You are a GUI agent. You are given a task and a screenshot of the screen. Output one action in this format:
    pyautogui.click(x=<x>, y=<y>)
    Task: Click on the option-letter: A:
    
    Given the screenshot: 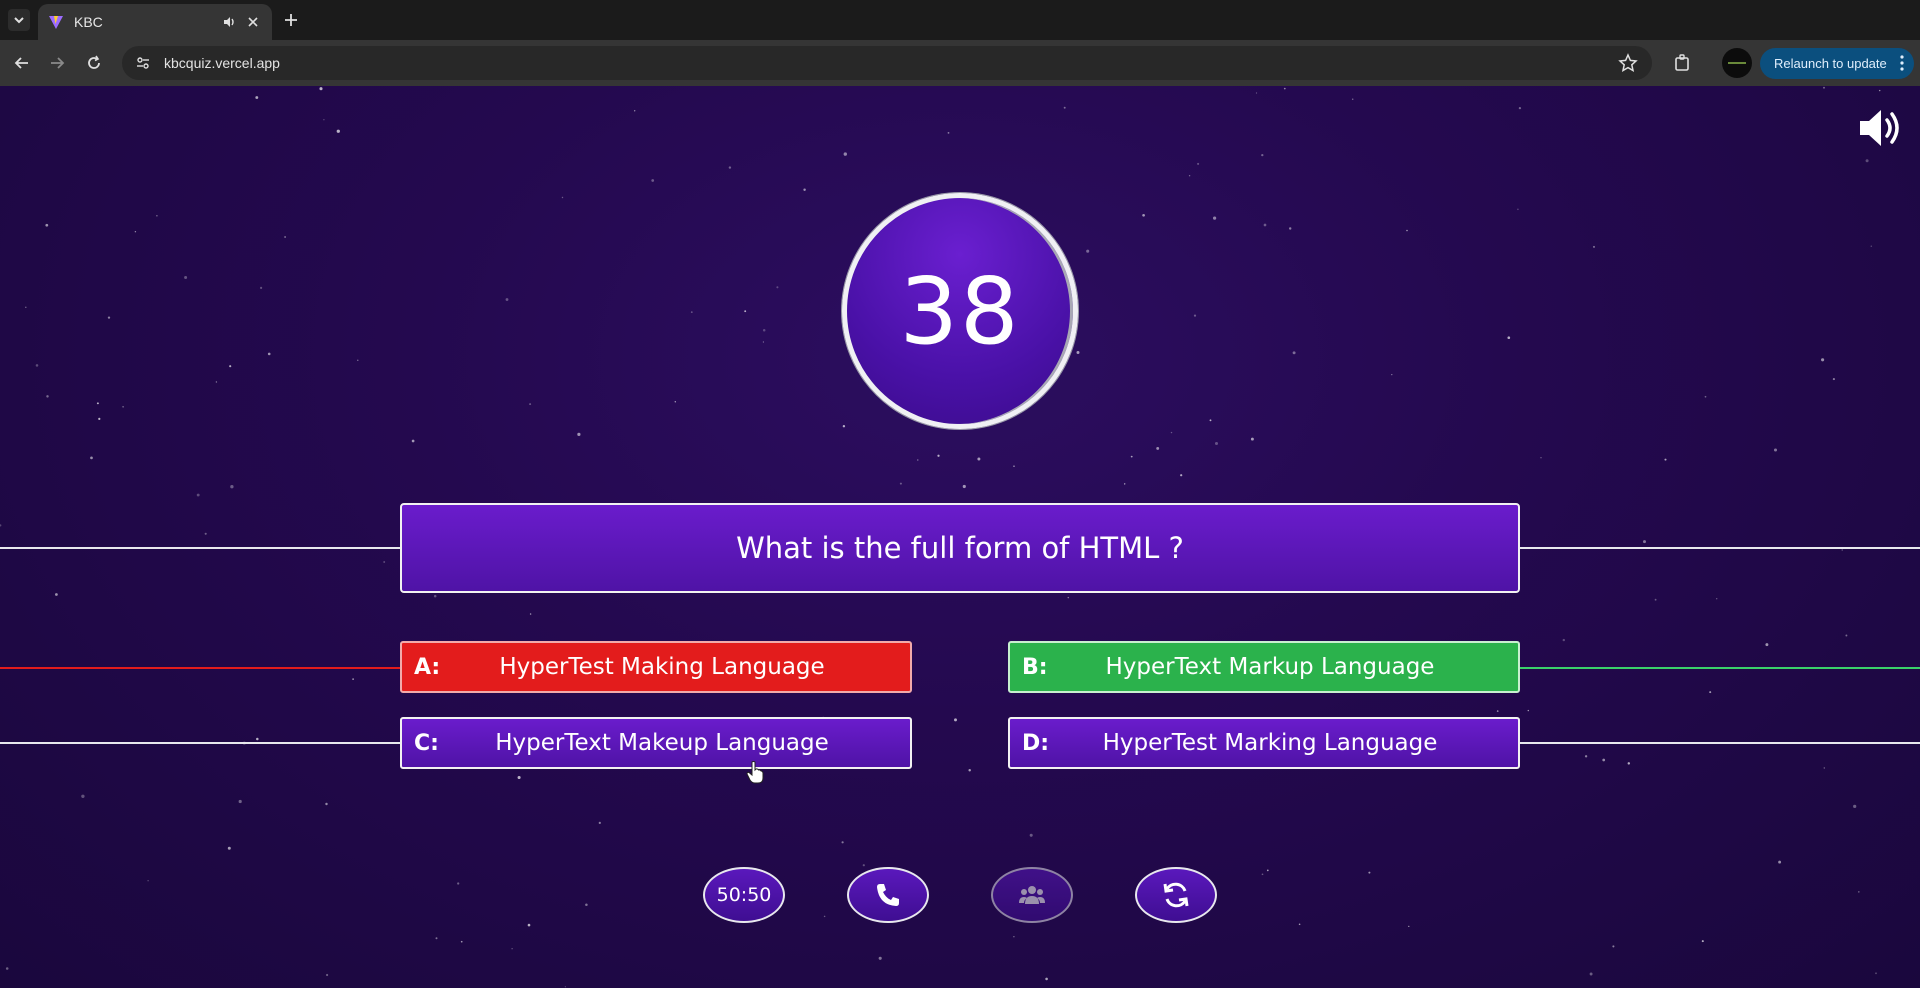 What is the action you would take?
    pyautogui.click(x=427, y=667)
    